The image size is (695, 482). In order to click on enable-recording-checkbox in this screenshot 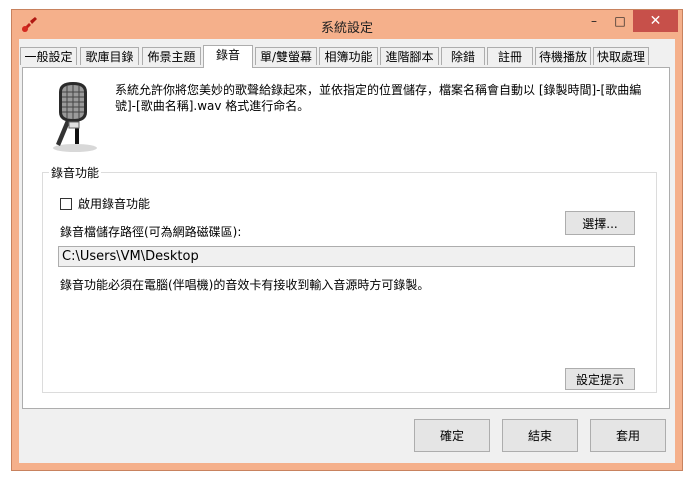, I will do `click(66, 203)`.